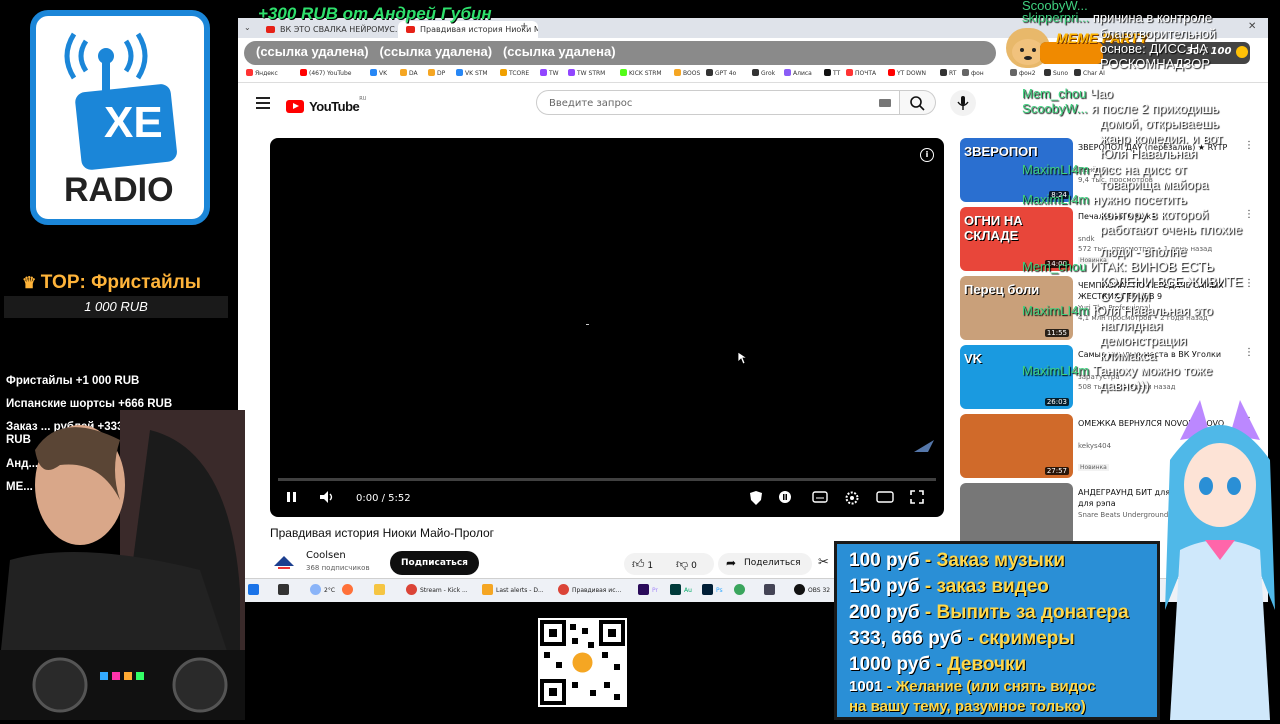 This screenshot has width=1280, height=724. What do you see at coordinates (1021, 638) in the screenshot?
I see `price-description: - скримеры` at bounding box center [1021, 638].